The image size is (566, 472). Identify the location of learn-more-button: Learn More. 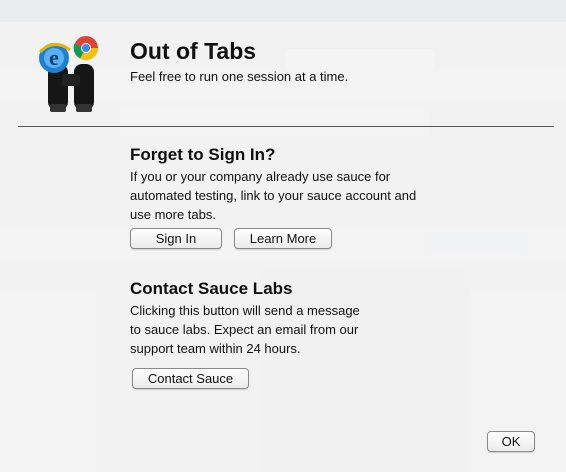
(283, 238).